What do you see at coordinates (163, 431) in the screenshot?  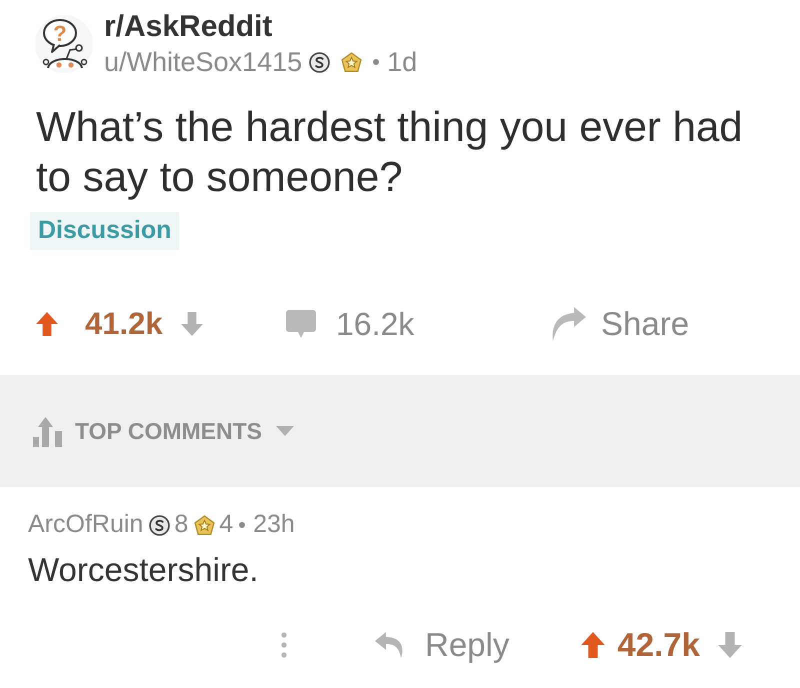 I see `sort-dropdown: TOP COMMENTS` at bounding box center [163, 431].